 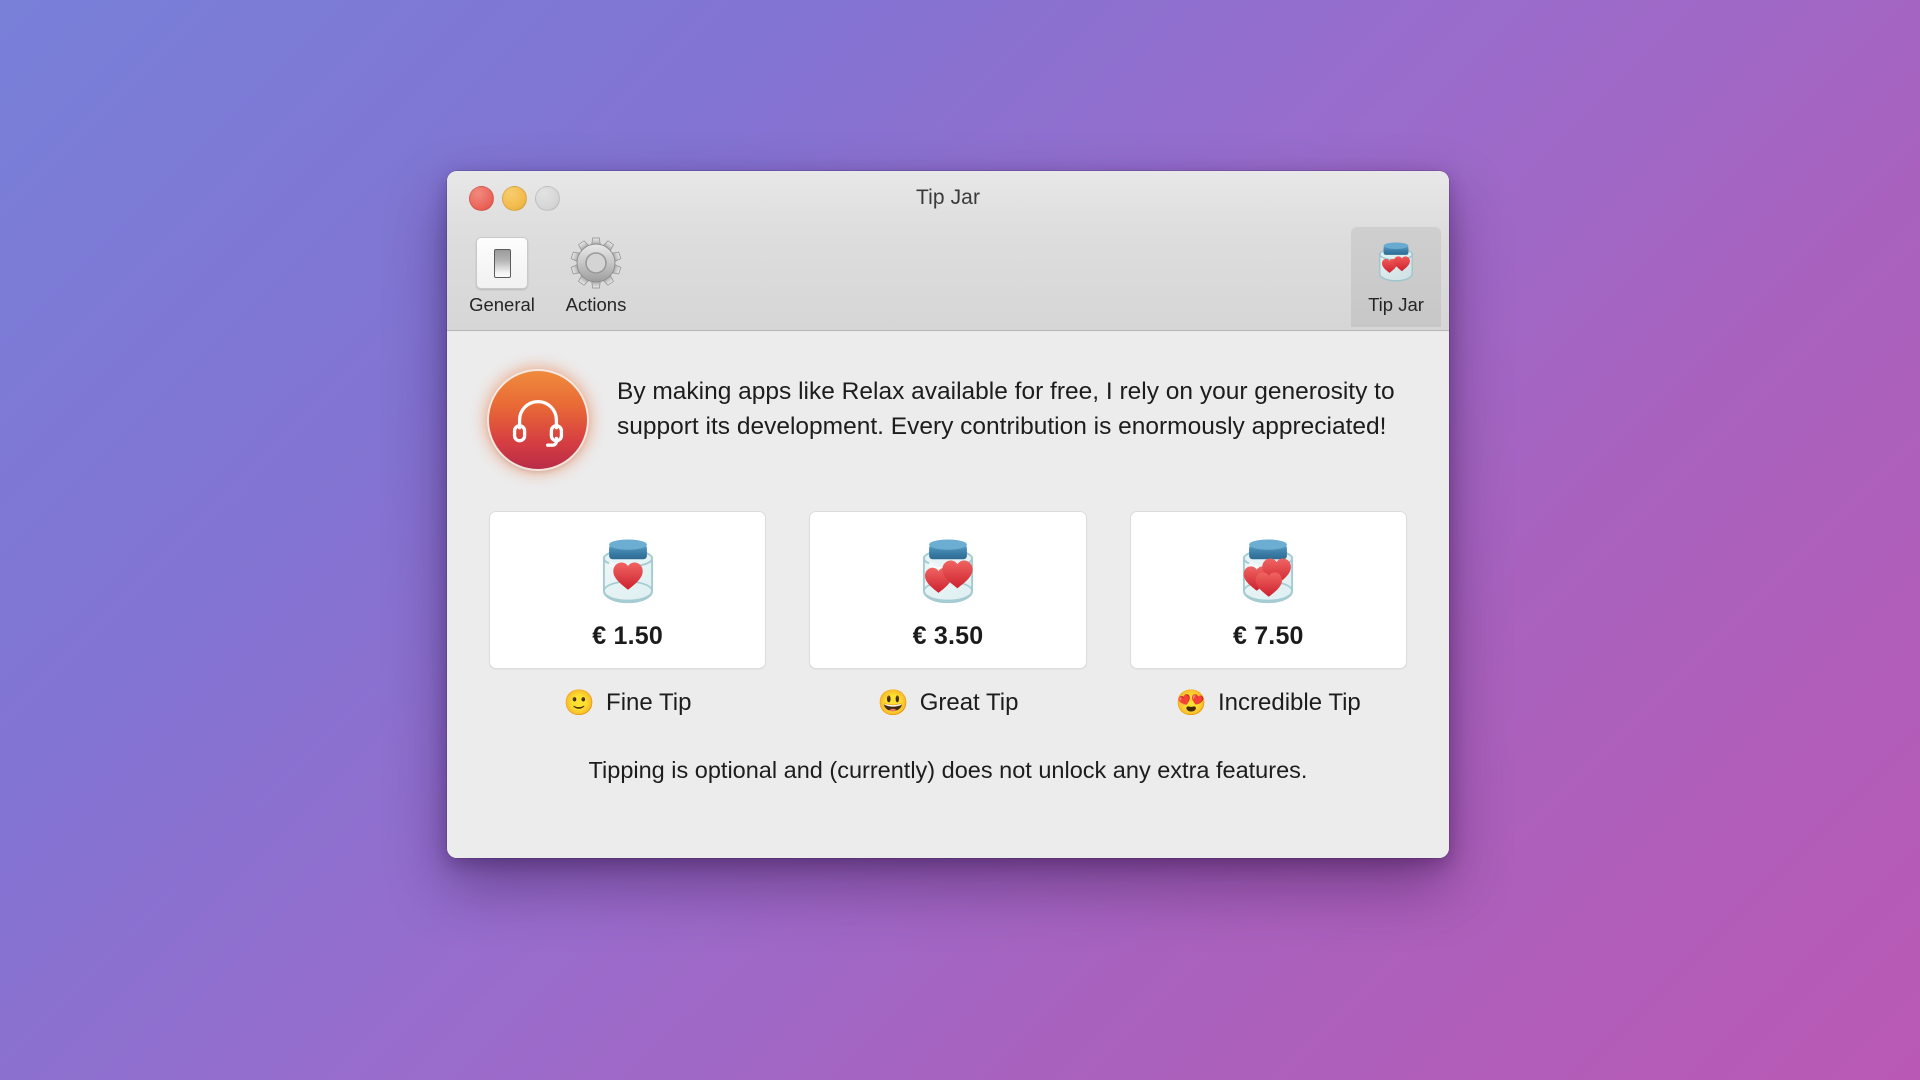 I want to click on window-title: Tip Jar, so click(x=948, y=197).